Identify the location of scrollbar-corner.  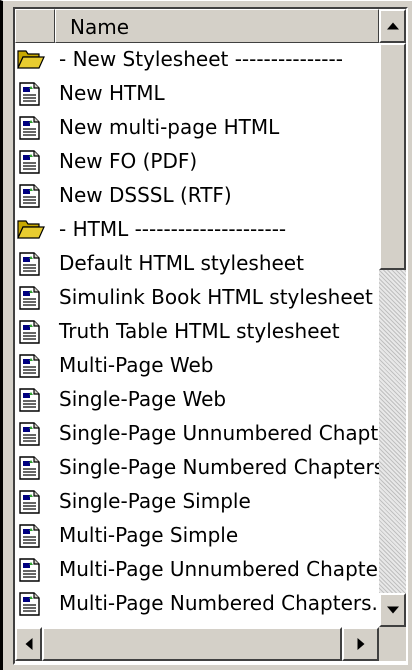
(392, 644).